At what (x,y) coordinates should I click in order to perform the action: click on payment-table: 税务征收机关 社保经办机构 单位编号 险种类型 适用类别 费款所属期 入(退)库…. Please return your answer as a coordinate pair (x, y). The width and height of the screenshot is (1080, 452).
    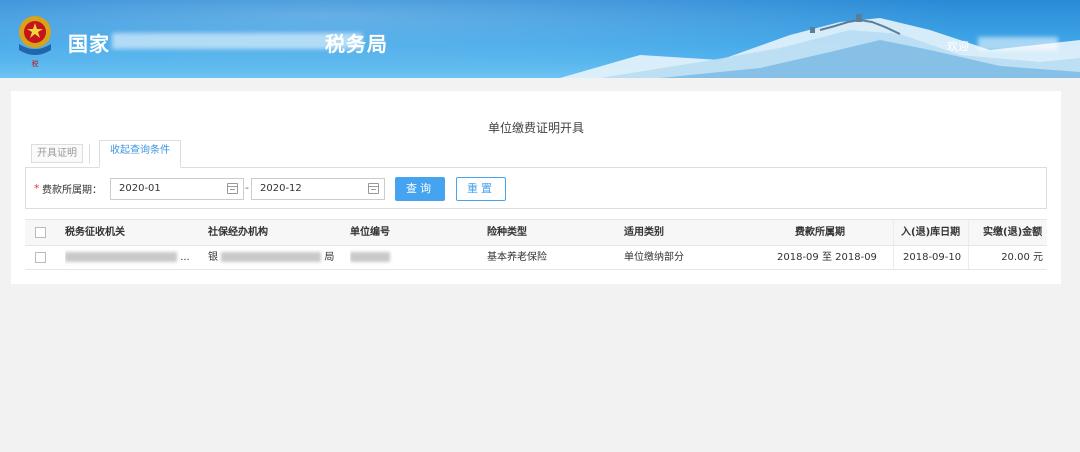
    Looking at the image, I should click on (536, 244).